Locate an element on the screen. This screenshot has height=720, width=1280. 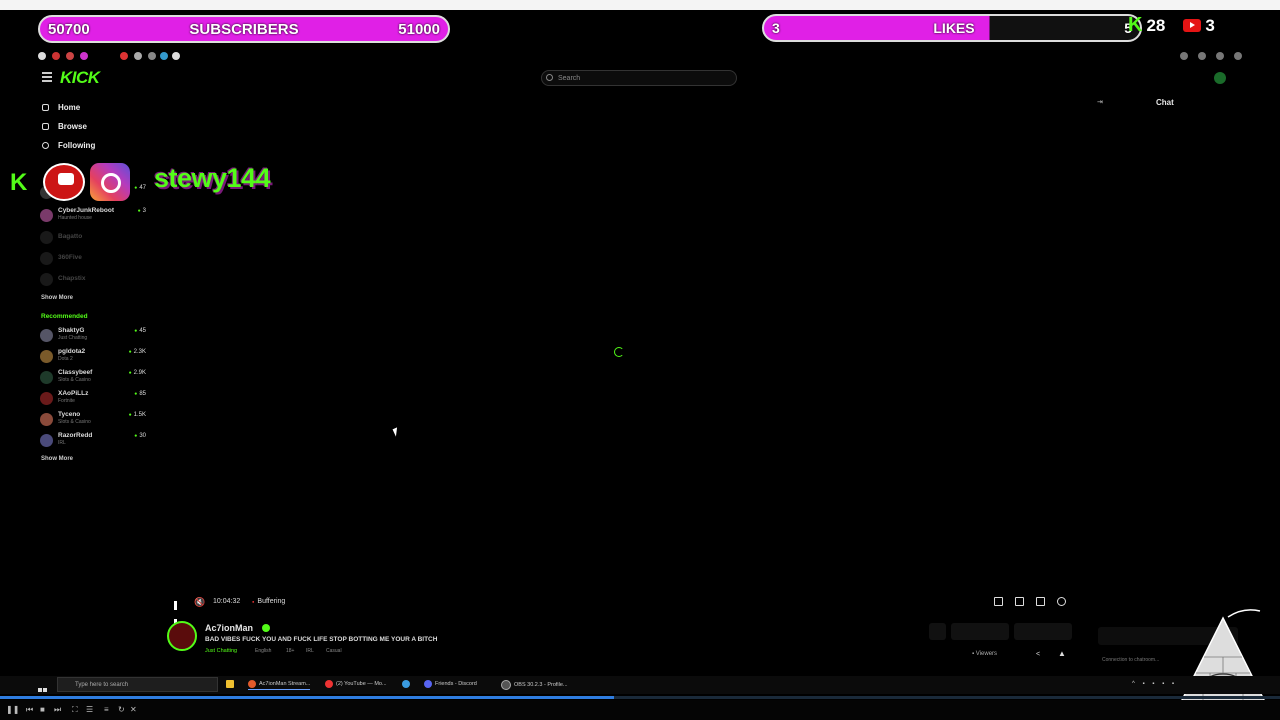
streamer-name: Ac7ionMan is located at coordinates (229, 628).